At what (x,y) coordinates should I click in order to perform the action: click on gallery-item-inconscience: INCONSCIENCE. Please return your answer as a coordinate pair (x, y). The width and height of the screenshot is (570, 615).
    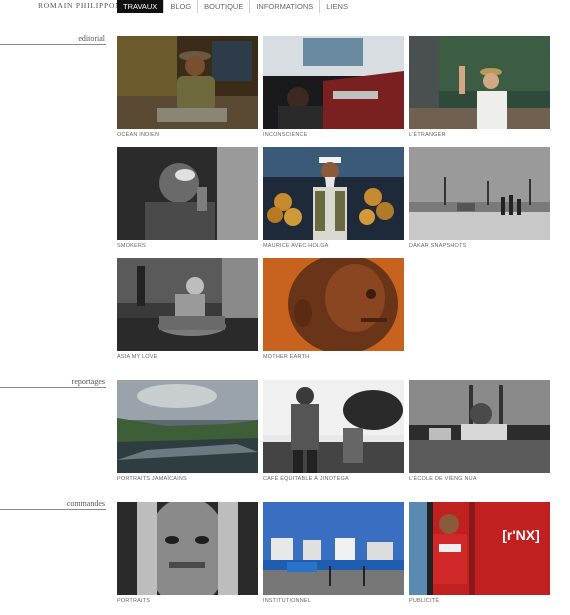
    Looking at the image, I should click on (333, 88).